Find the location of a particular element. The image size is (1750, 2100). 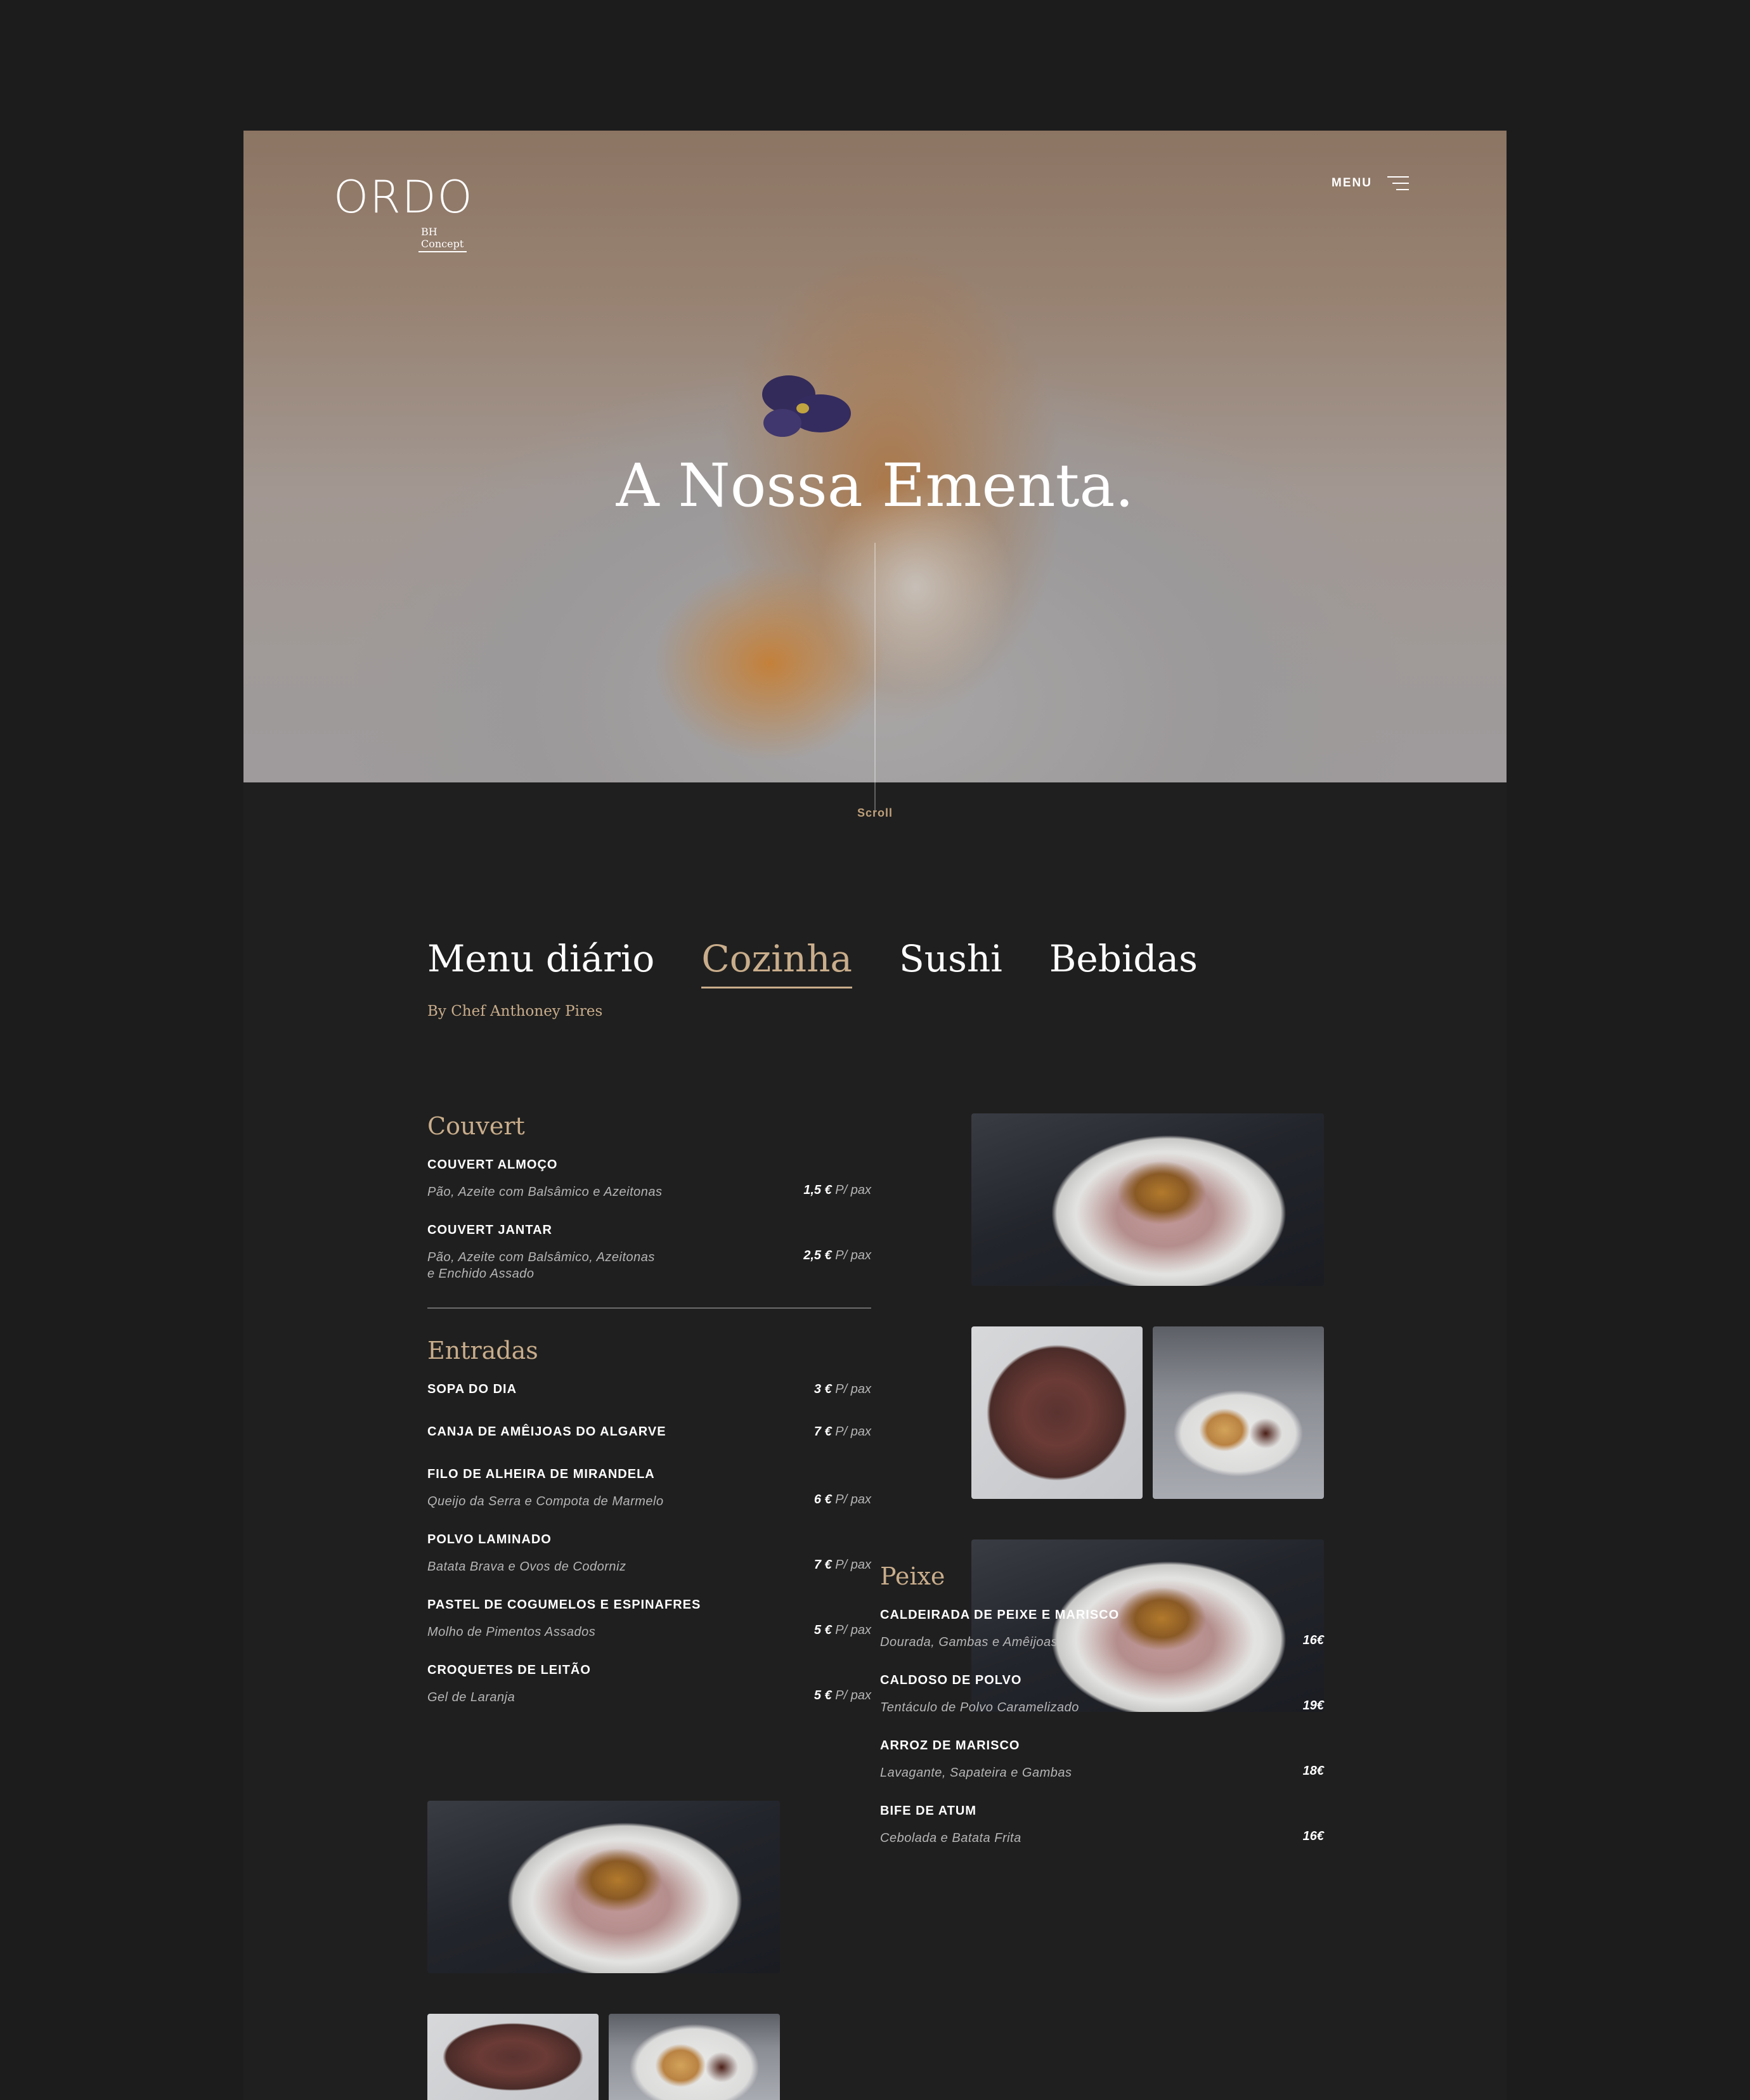

price-value: 6 € is located at coordinates (823, 1500).